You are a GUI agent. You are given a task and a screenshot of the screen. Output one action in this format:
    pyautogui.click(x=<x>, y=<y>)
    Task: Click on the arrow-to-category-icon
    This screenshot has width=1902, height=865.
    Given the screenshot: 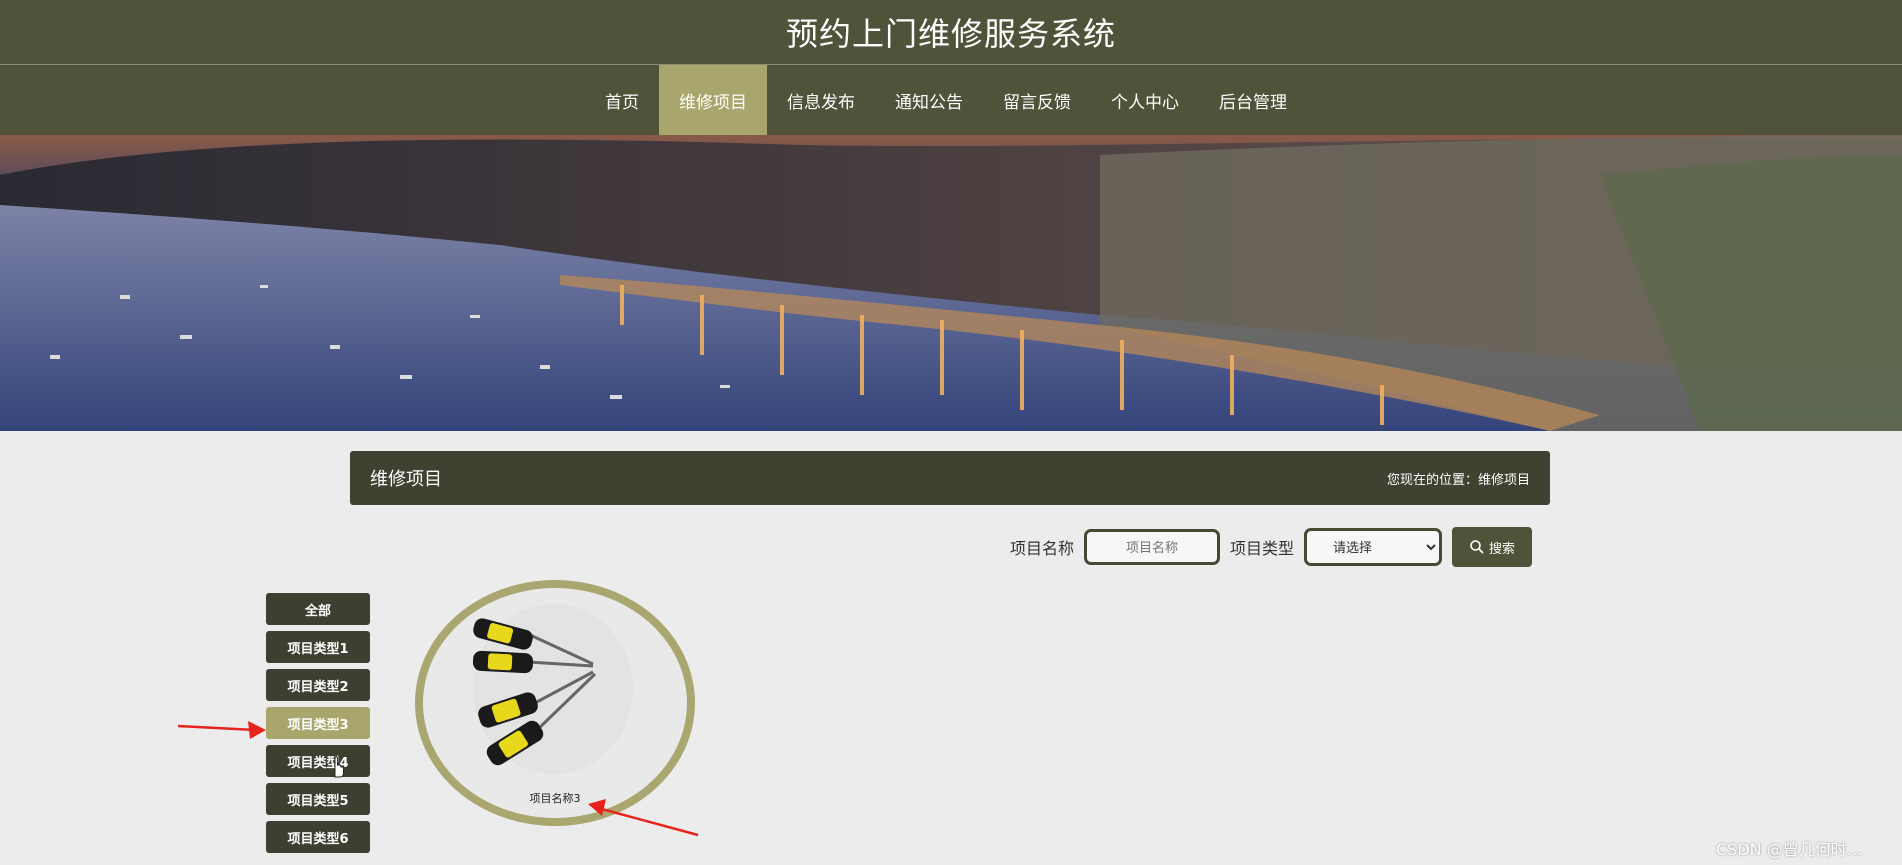 What is the action you would take?
    pyautogui.click(x=221, y=730)
    